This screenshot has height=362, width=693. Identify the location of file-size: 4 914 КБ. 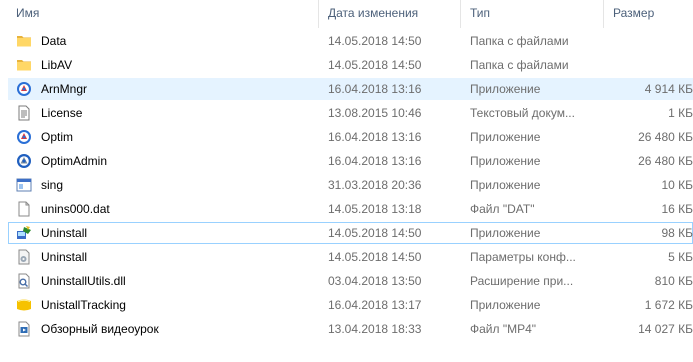
(668, 89).